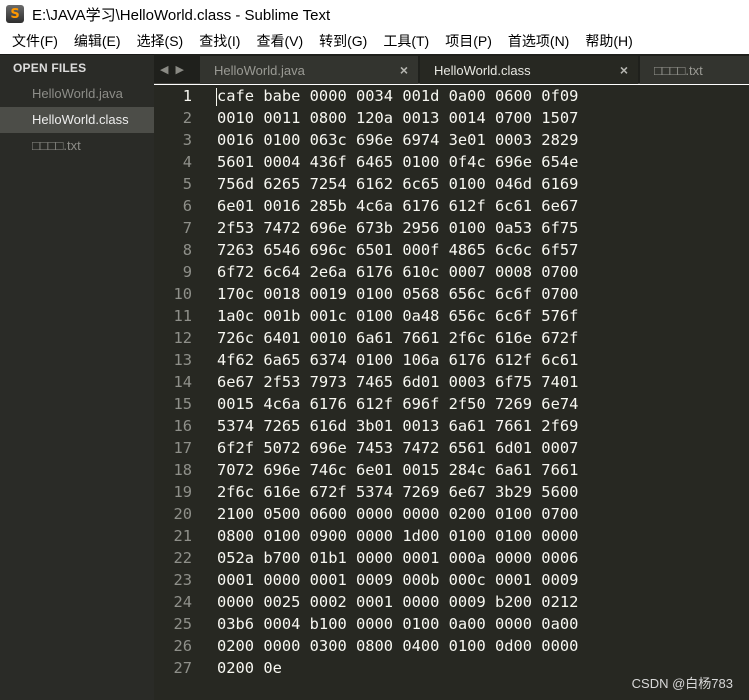 The width and height of the screenshot is (749, 700). Describe the element at coordinates (216, 97) in the screenshot. I see `text-cursor` at that location.